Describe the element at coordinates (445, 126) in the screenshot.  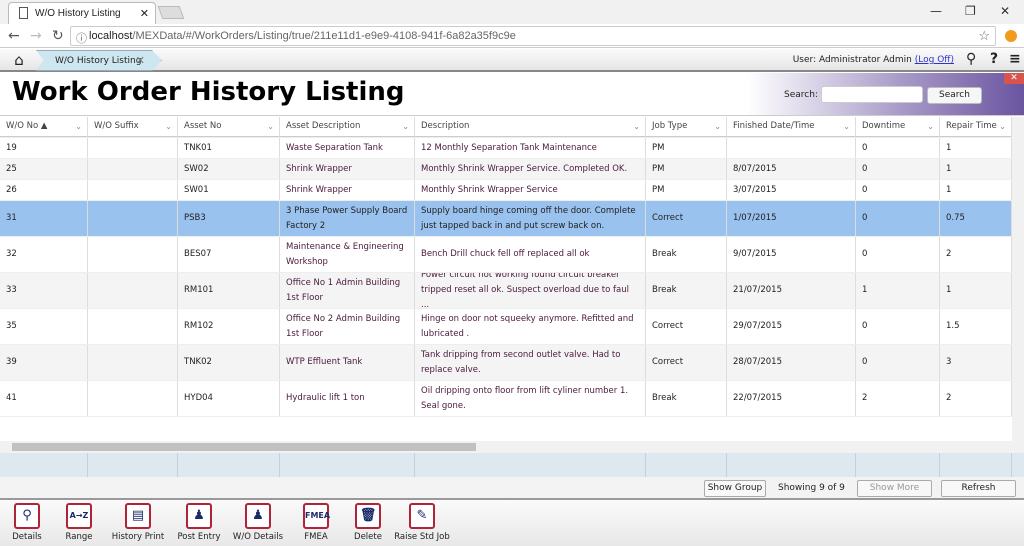
I see `column-header-label: Description` at that location.